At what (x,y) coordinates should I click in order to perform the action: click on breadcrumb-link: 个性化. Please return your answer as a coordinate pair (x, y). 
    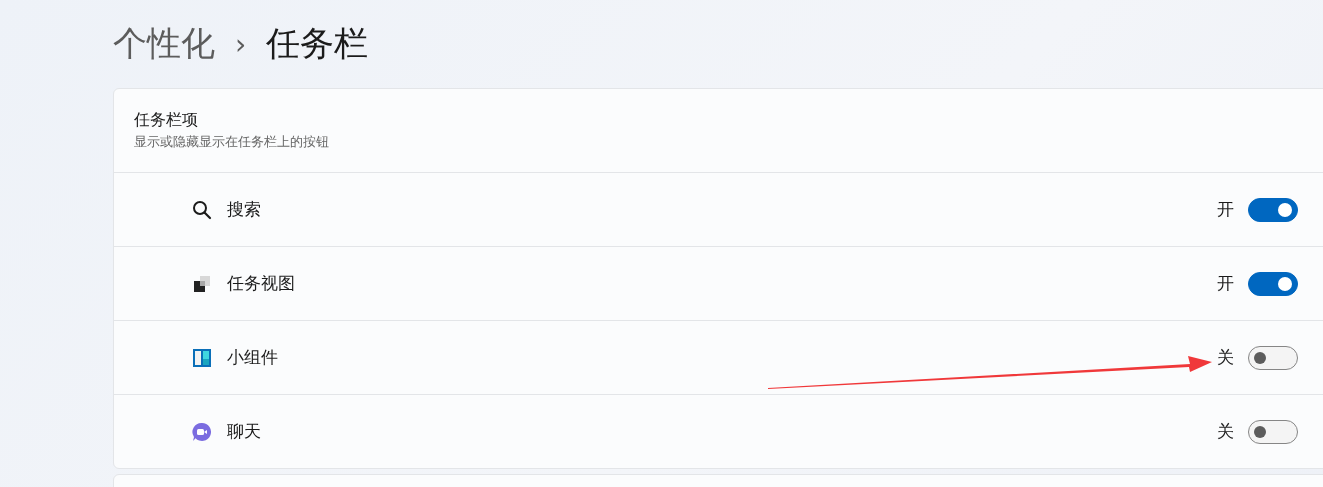
    Looking at the image, I should click on (164, 44).